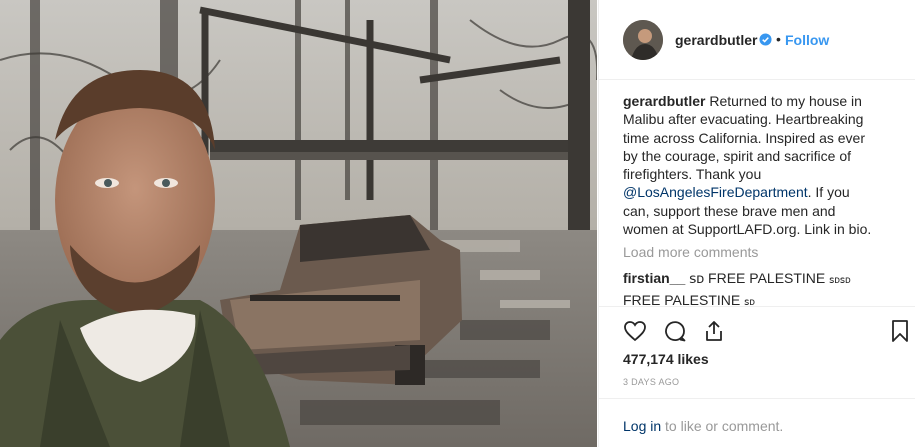 Image resolution: width=915 pixels, height=448 pixels. What do you see at coordinates (642, 426) in the screenshot?
I see `login-link: Log in` at bounding box center [642, 426].